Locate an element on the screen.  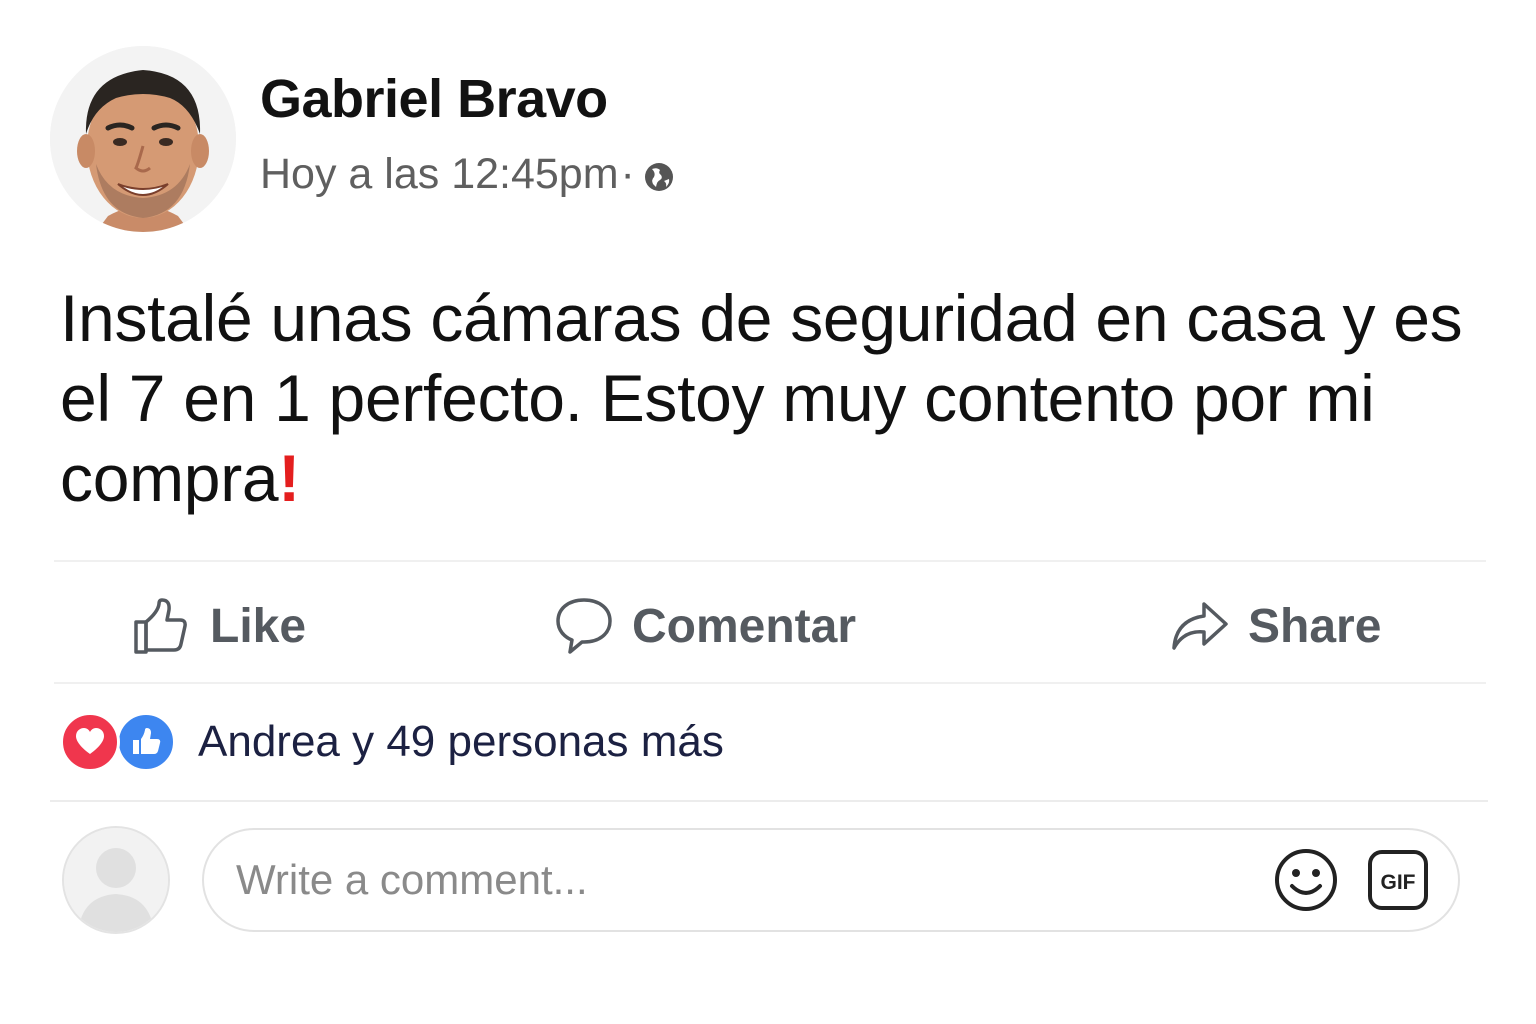
comment-button: Comentar is located at coordinates (704, 626).